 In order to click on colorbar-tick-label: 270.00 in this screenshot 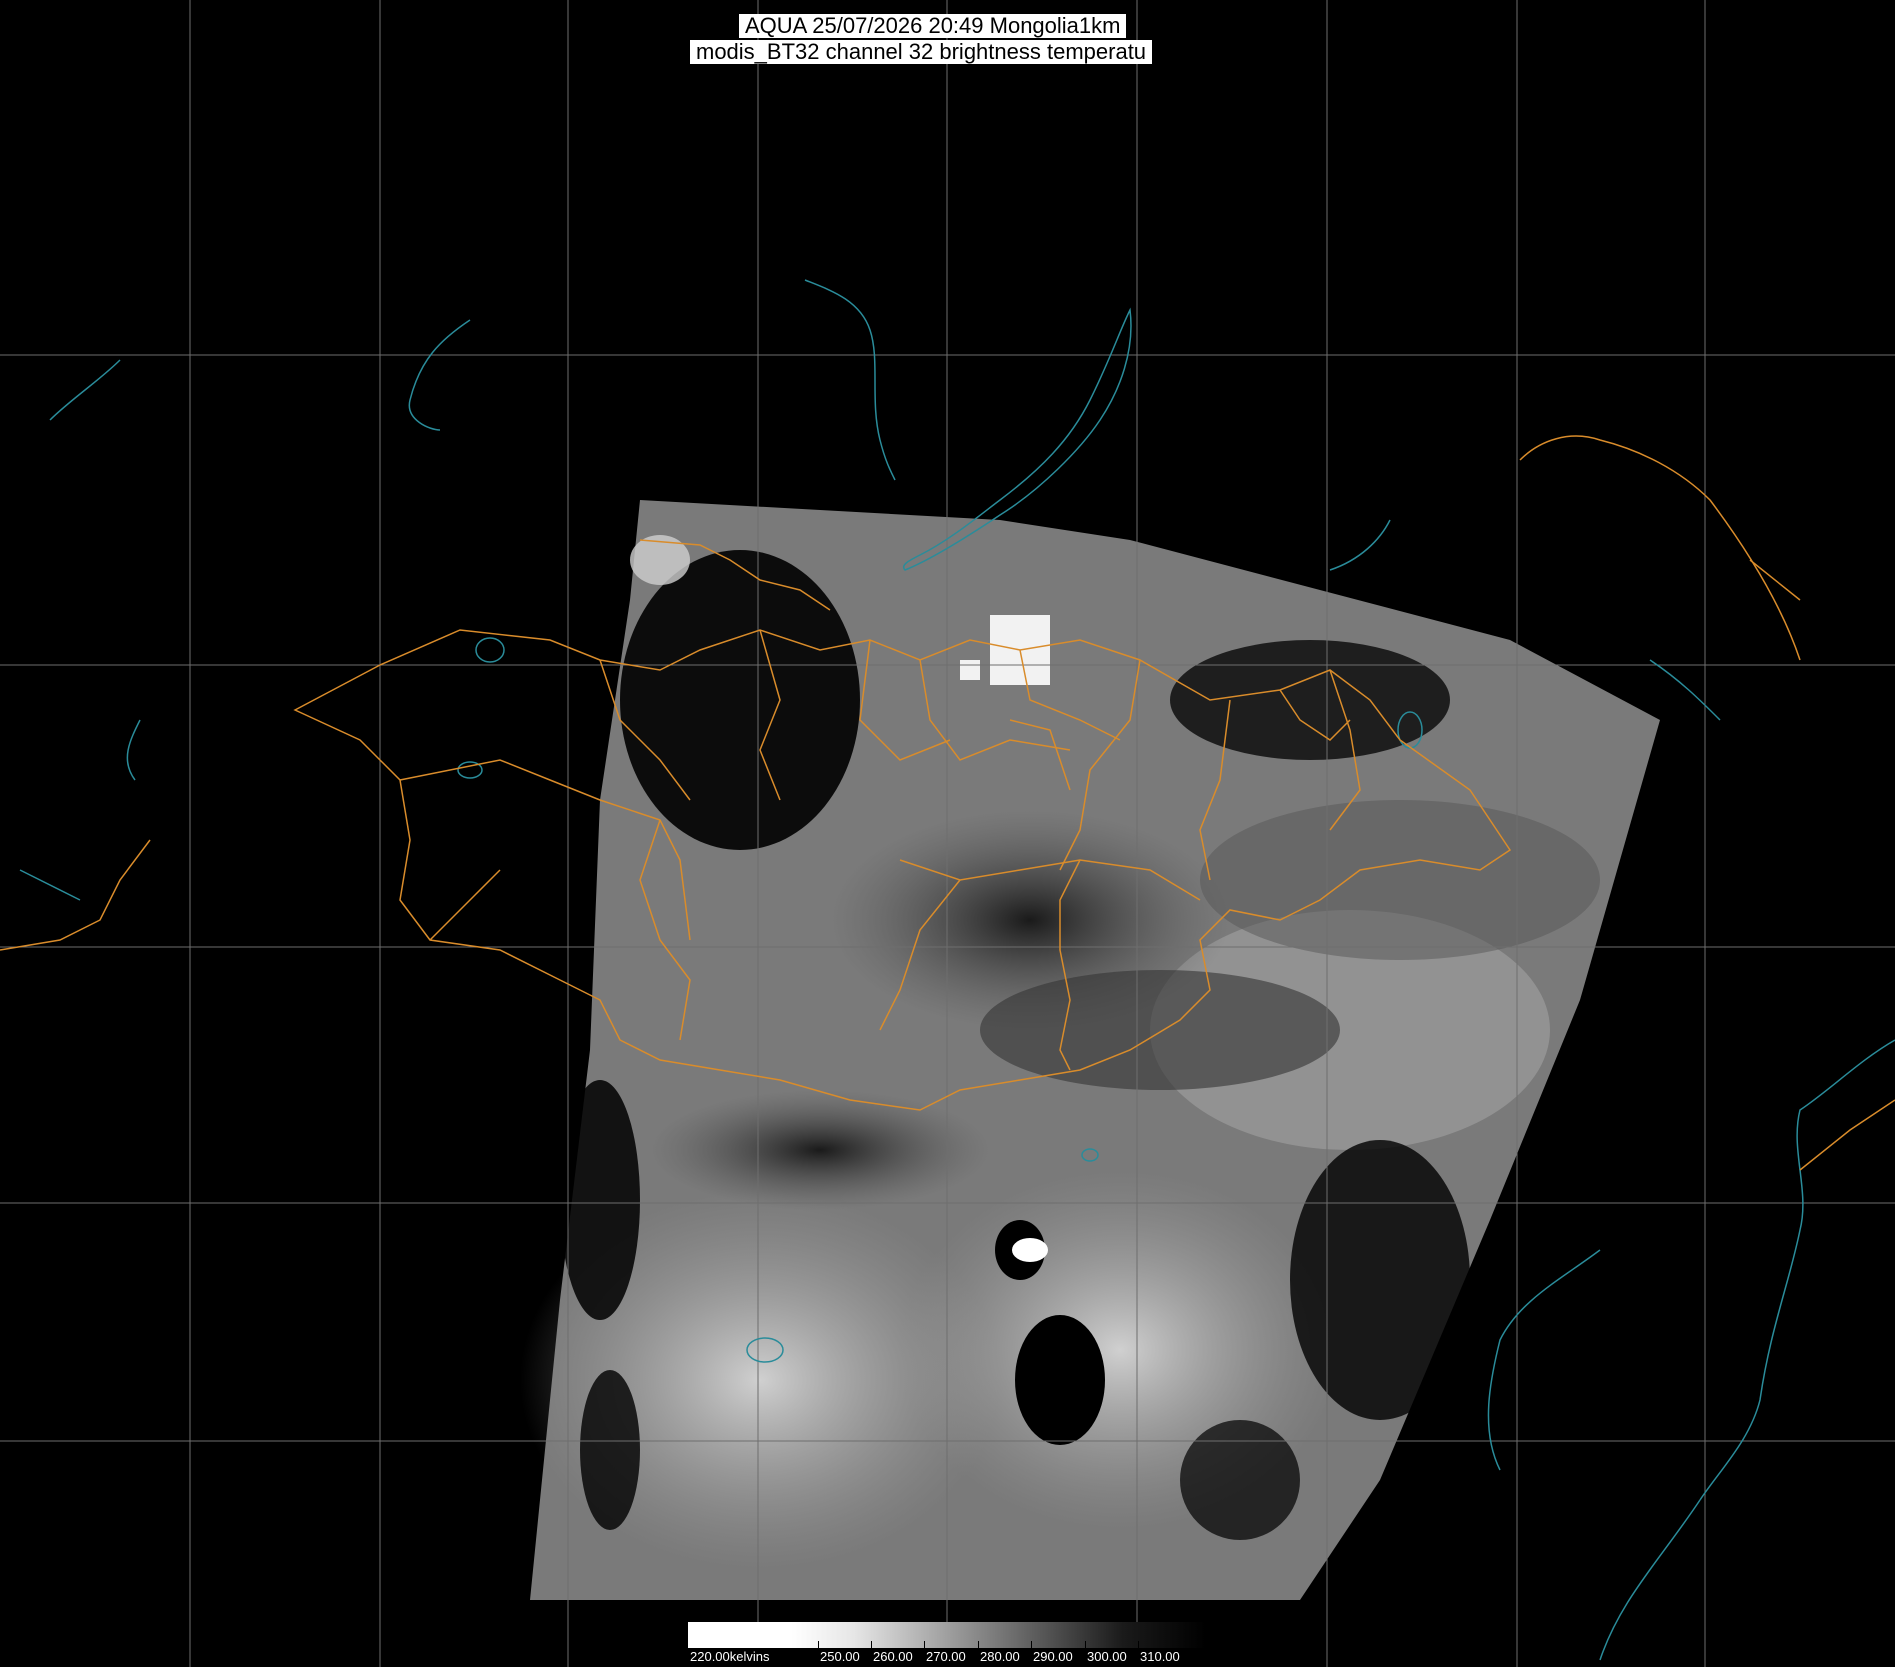, I will do `click(946, 1656)`.